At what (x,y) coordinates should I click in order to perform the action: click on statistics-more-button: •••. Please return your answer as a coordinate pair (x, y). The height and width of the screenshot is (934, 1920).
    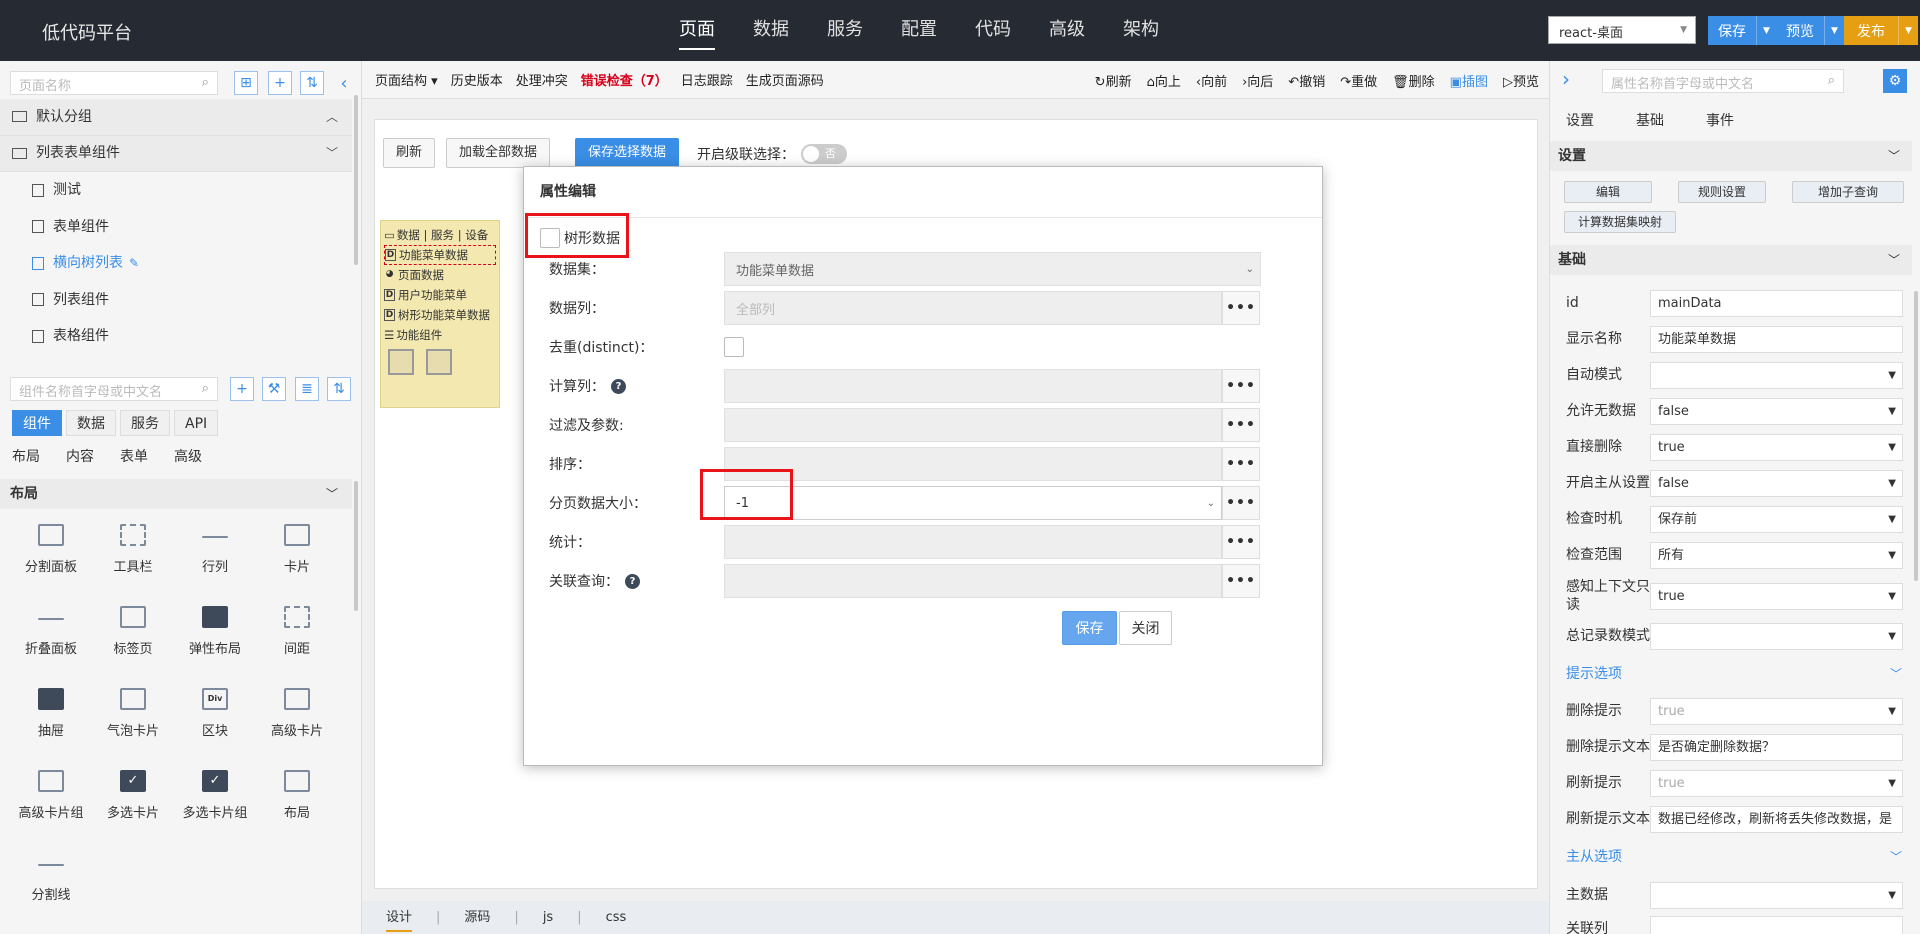
    Looking at the image, I should click on (1241, 542).